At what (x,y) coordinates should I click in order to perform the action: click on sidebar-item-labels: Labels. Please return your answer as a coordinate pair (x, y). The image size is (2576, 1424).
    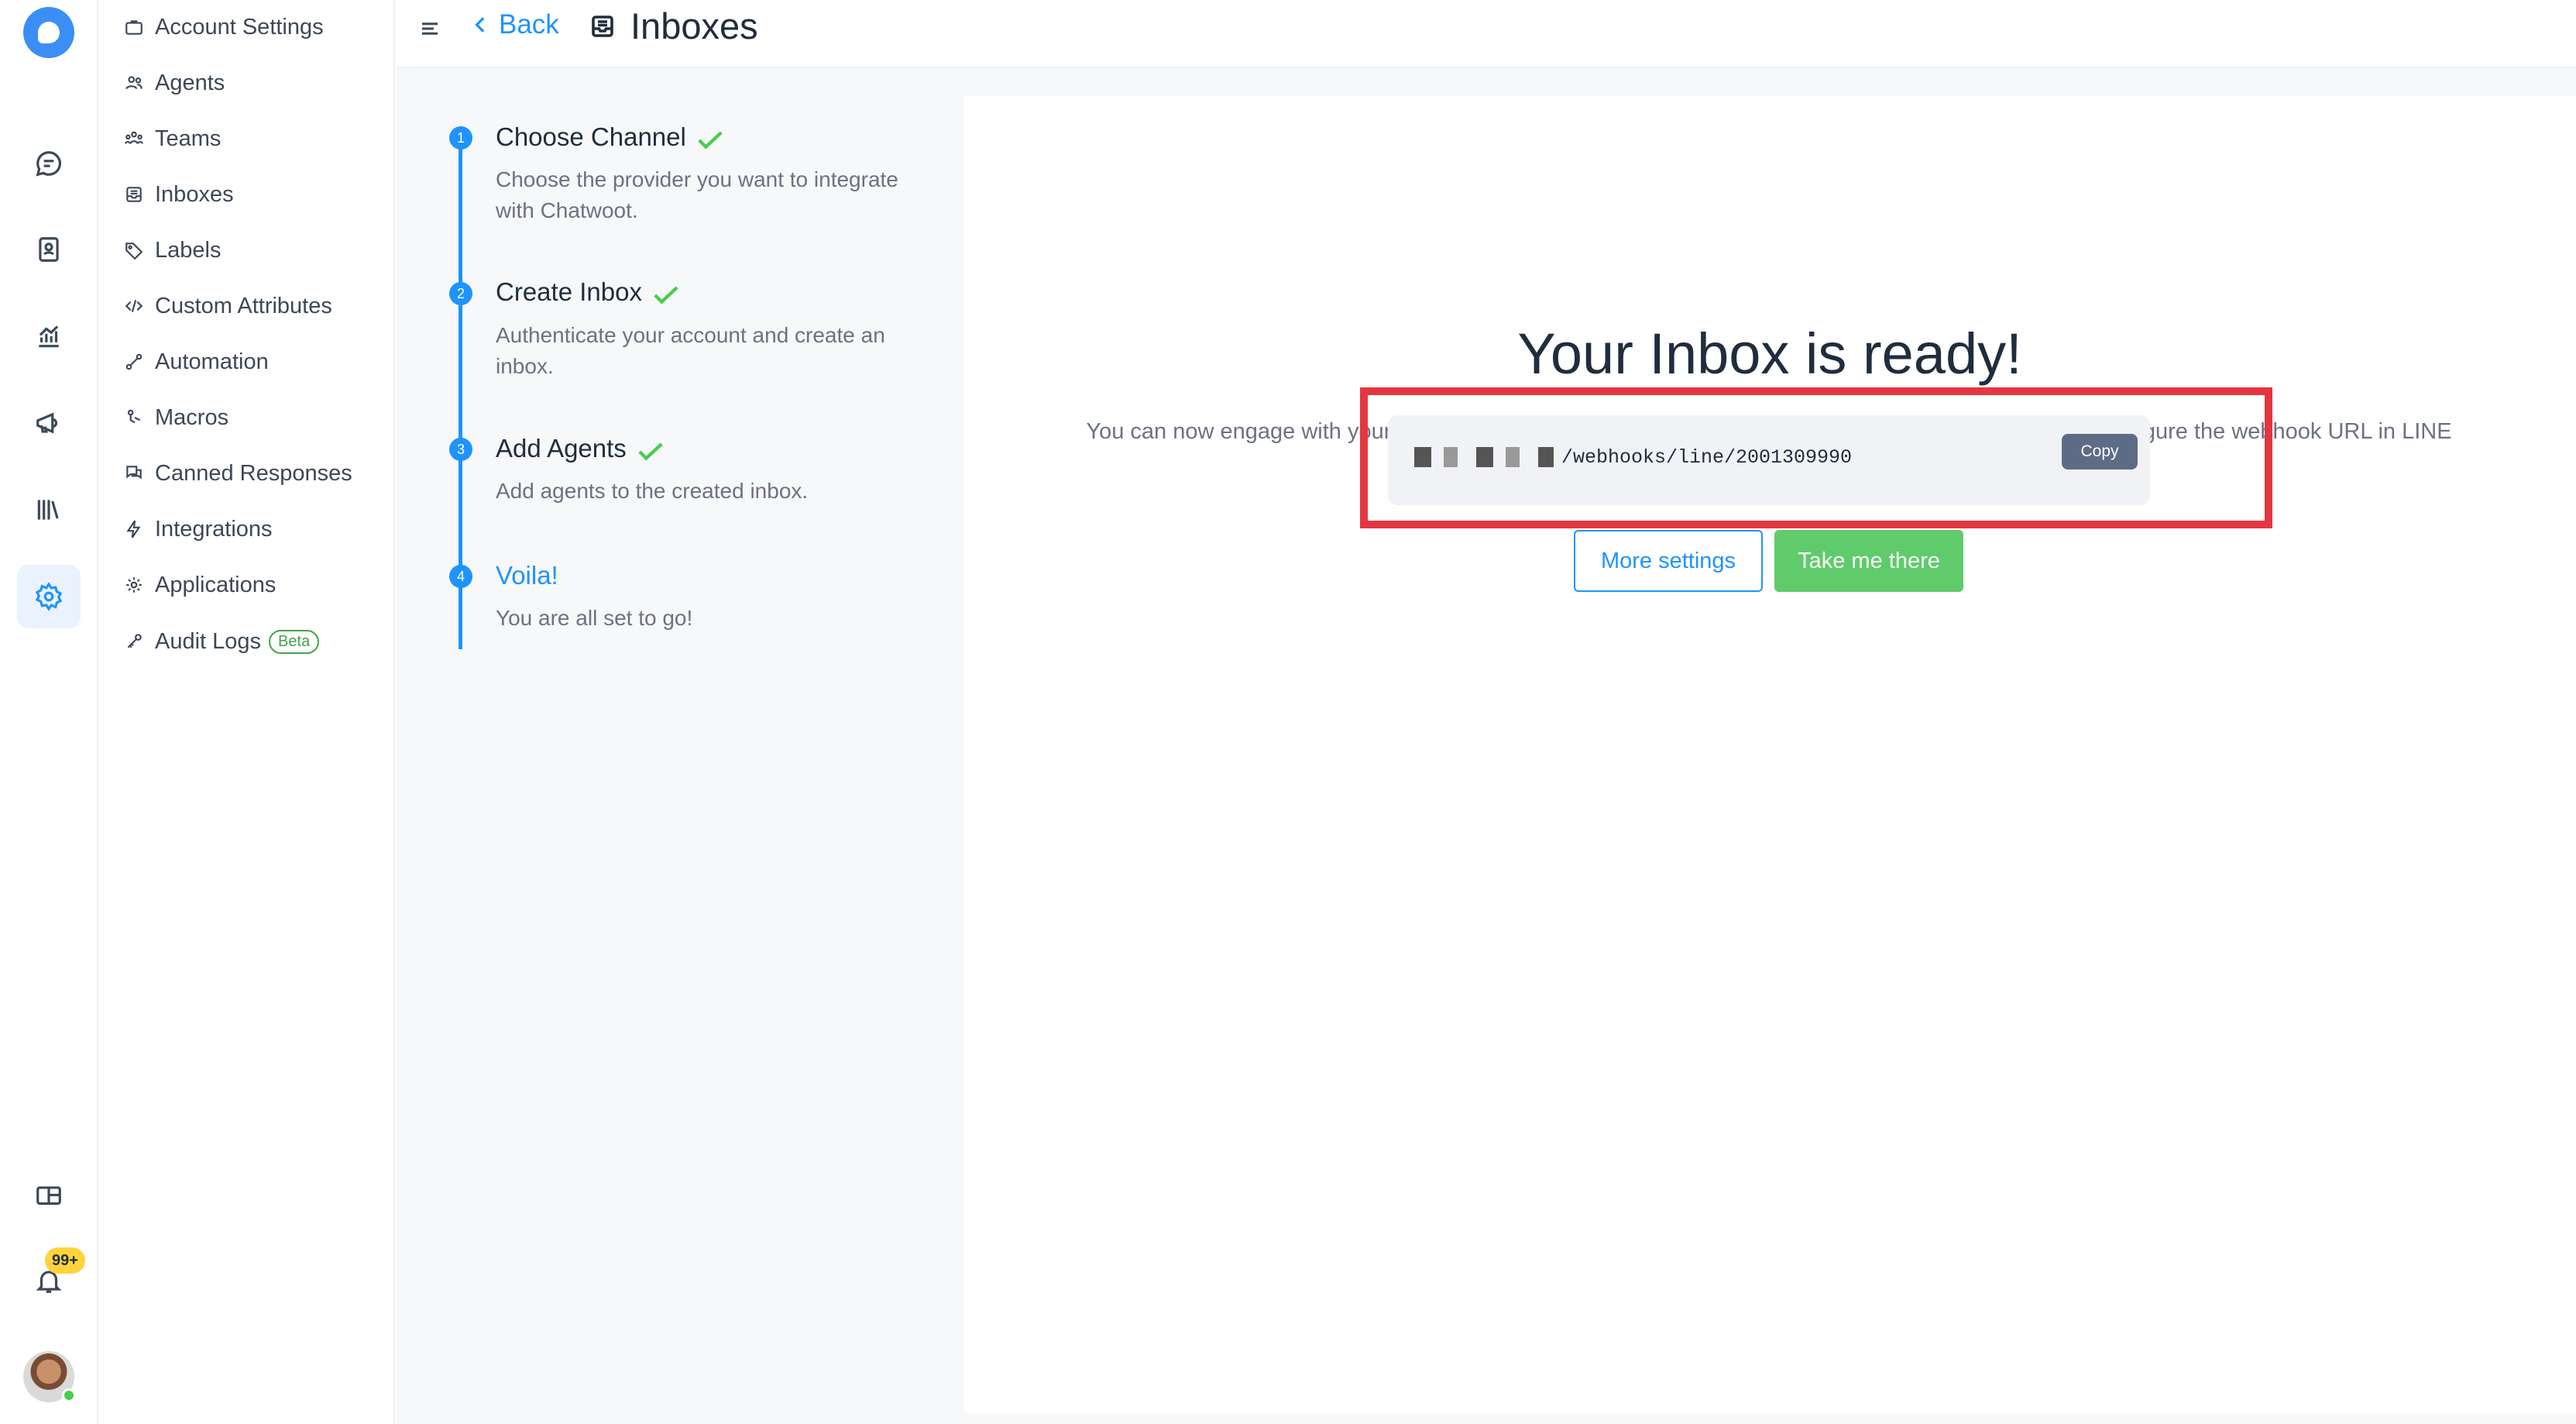
    Looking at the image, I should click on (172, 250).